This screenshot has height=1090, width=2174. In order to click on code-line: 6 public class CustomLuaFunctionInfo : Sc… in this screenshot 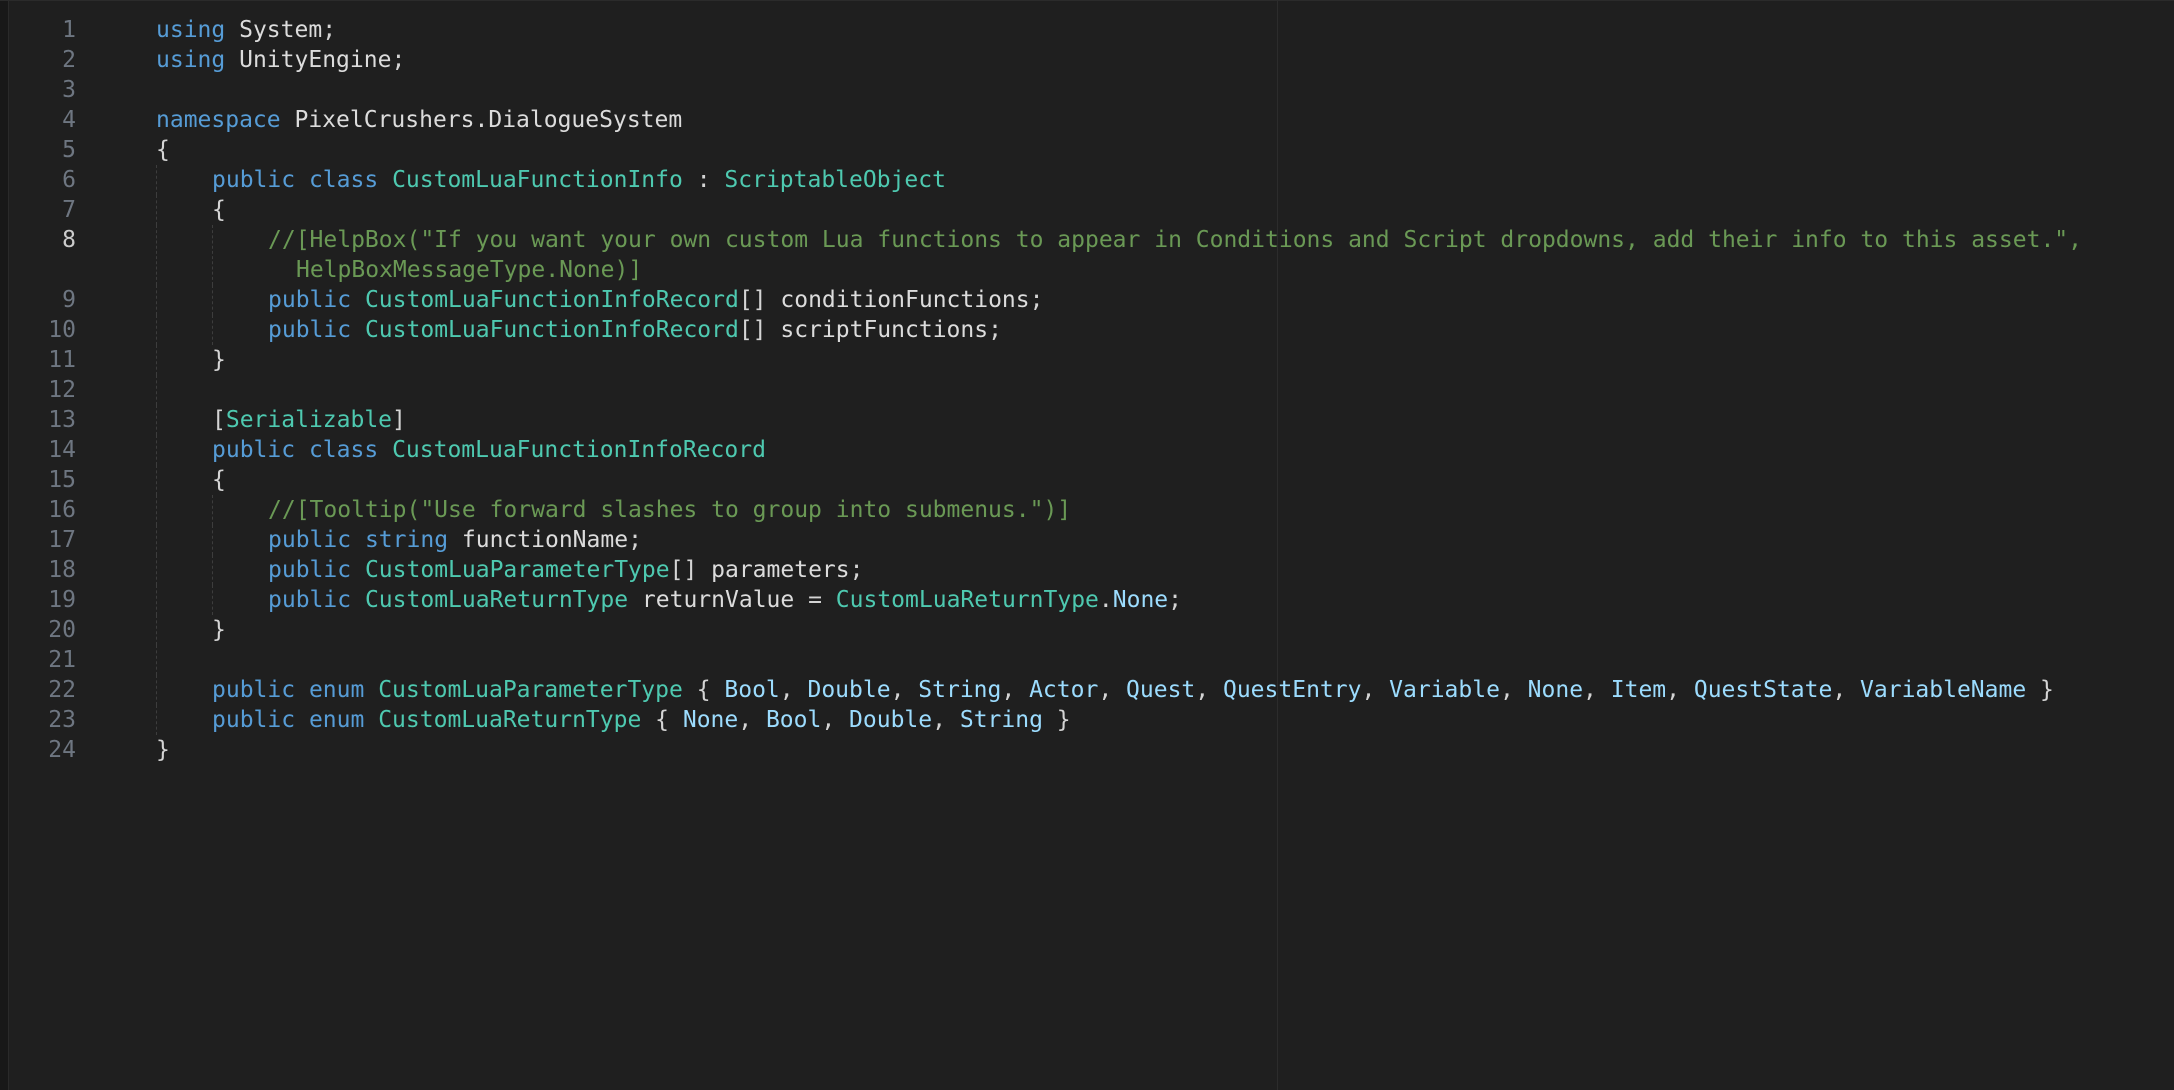, I will do `click(1087, 180)`.